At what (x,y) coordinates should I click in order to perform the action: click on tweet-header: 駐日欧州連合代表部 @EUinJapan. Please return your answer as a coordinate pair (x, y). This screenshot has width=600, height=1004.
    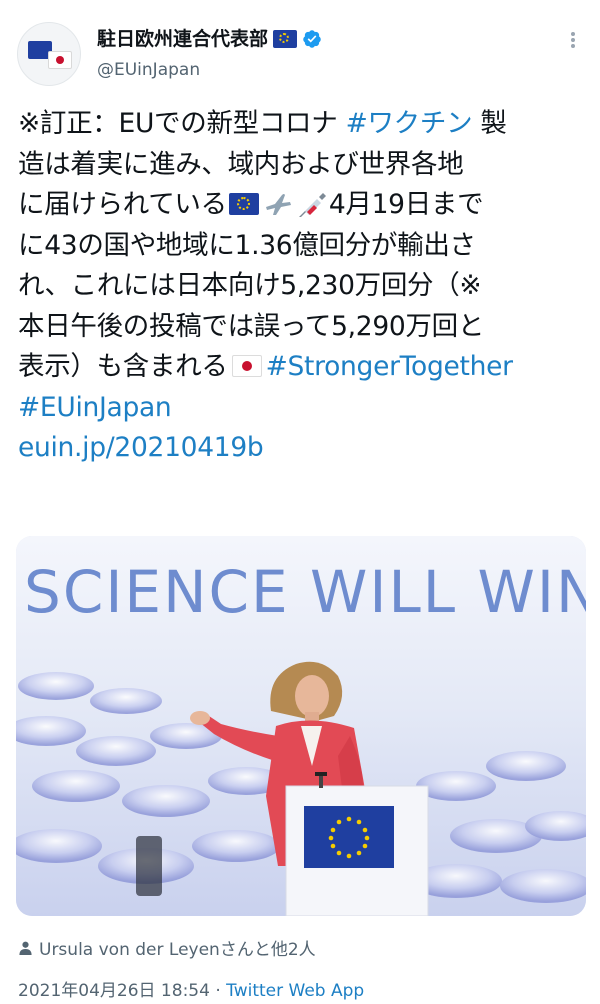
    Looking at the image, I should click on (300, 50).